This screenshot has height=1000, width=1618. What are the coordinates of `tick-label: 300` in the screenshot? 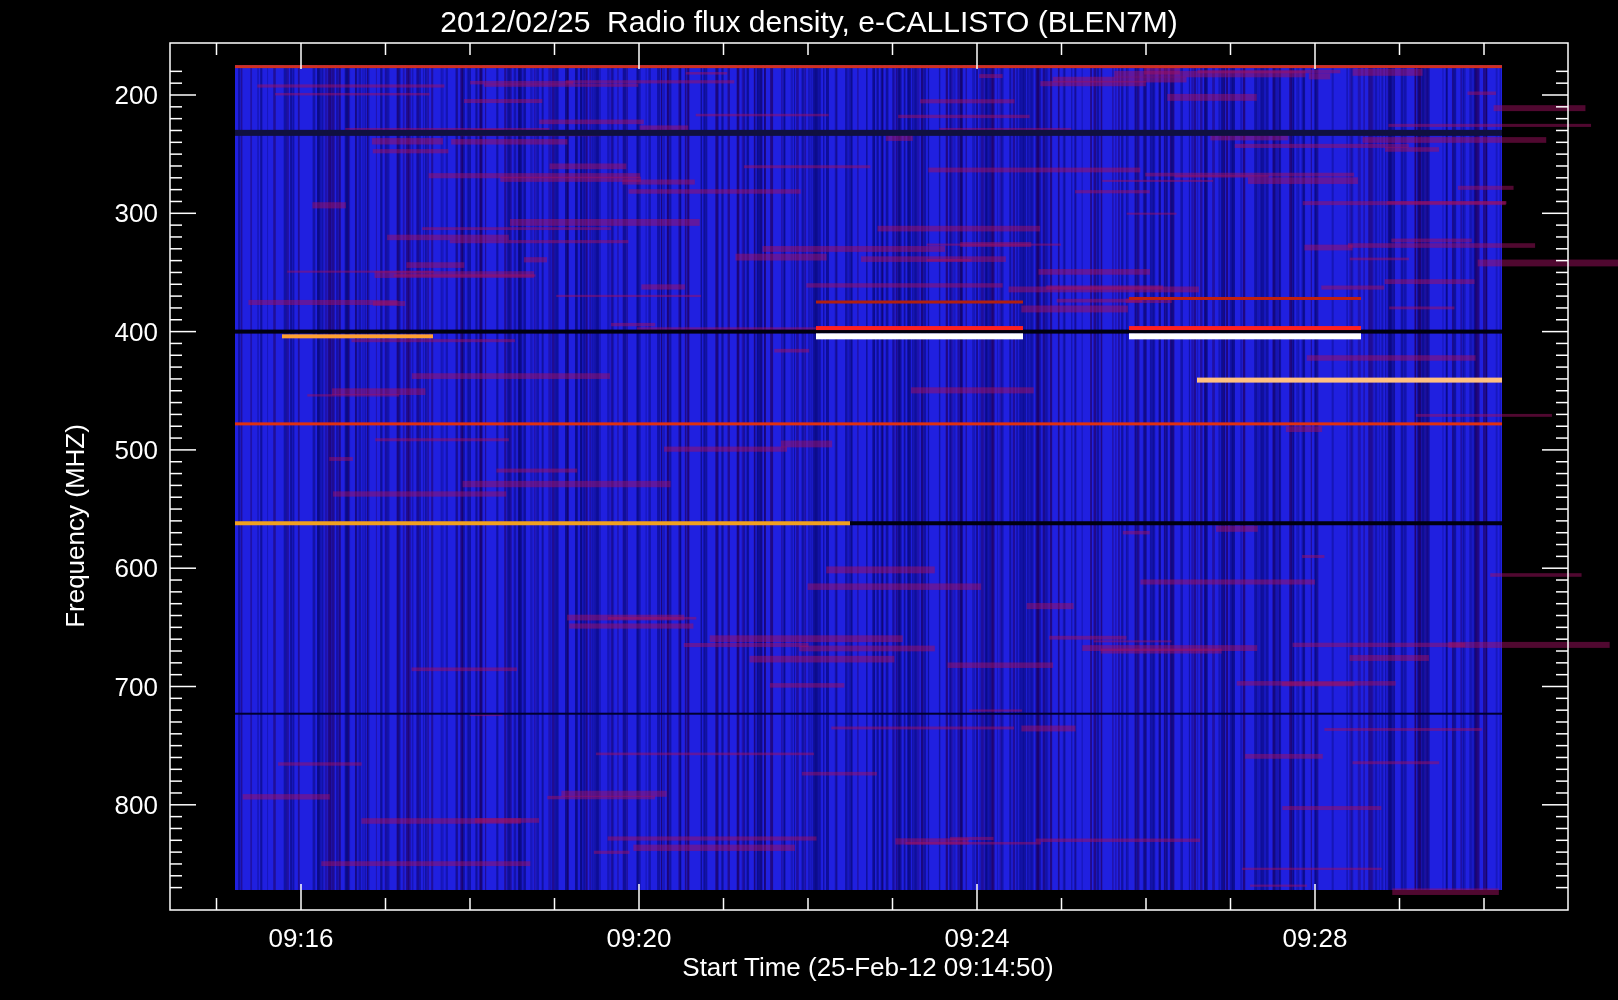 It's located at (136, 213).